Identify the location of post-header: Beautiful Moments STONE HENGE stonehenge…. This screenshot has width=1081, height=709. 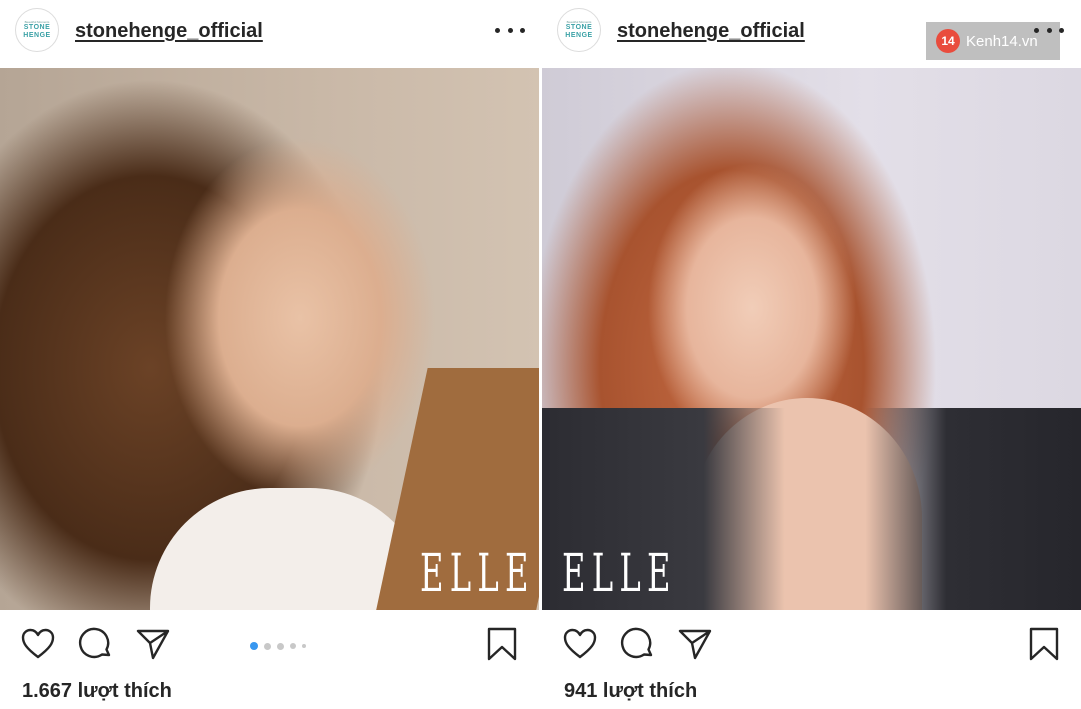
(269, 34).